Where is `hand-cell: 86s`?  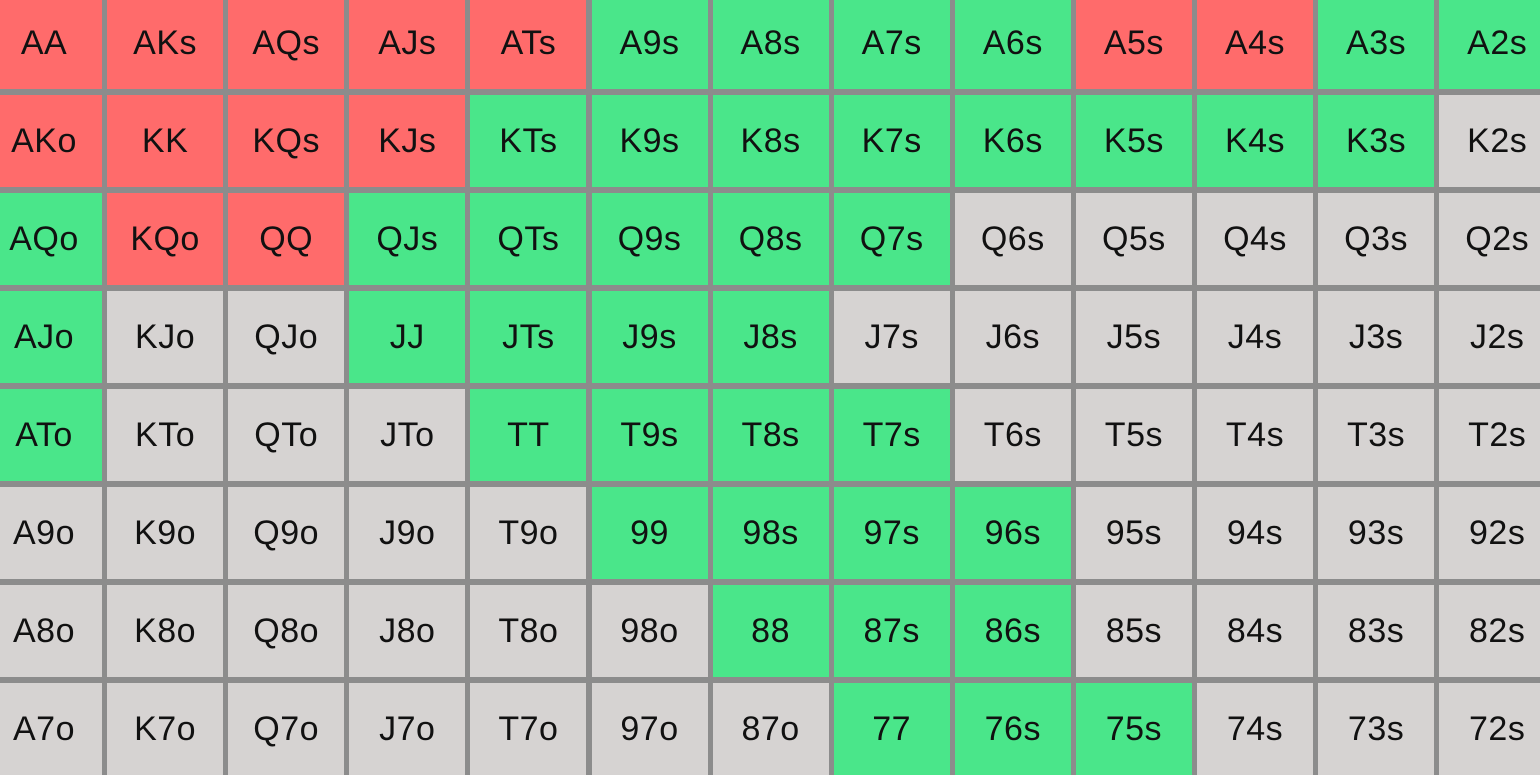 hand-cell: 86s is located at coordinates (1012, 631).